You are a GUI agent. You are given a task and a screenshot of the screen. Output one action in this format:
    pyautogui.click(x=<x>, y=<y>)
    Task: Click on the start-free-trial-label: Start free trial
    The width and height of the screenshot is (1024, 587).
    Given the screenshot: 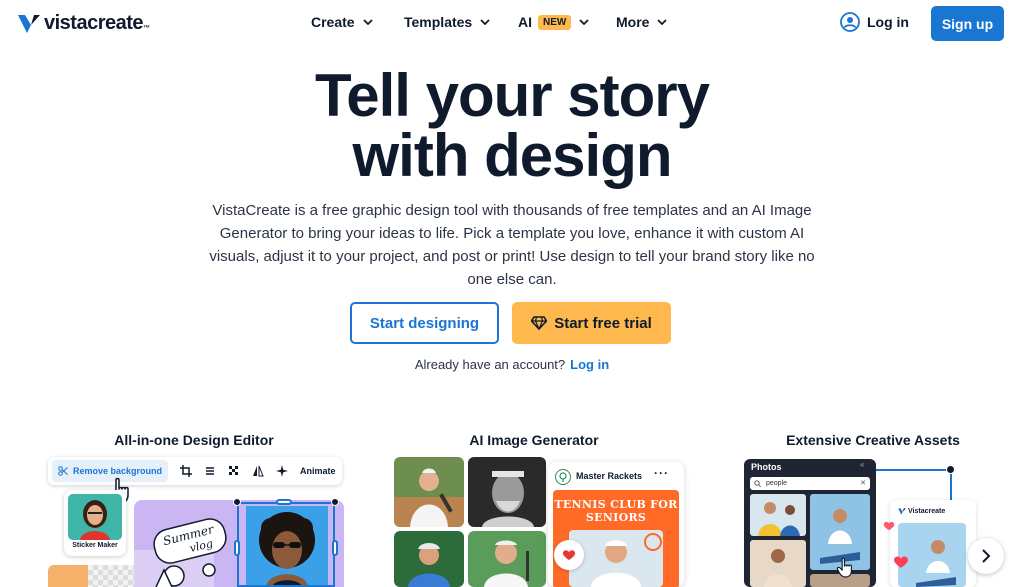 What is the action you would take?
    pyautogui.click(x=603, y=323)
    